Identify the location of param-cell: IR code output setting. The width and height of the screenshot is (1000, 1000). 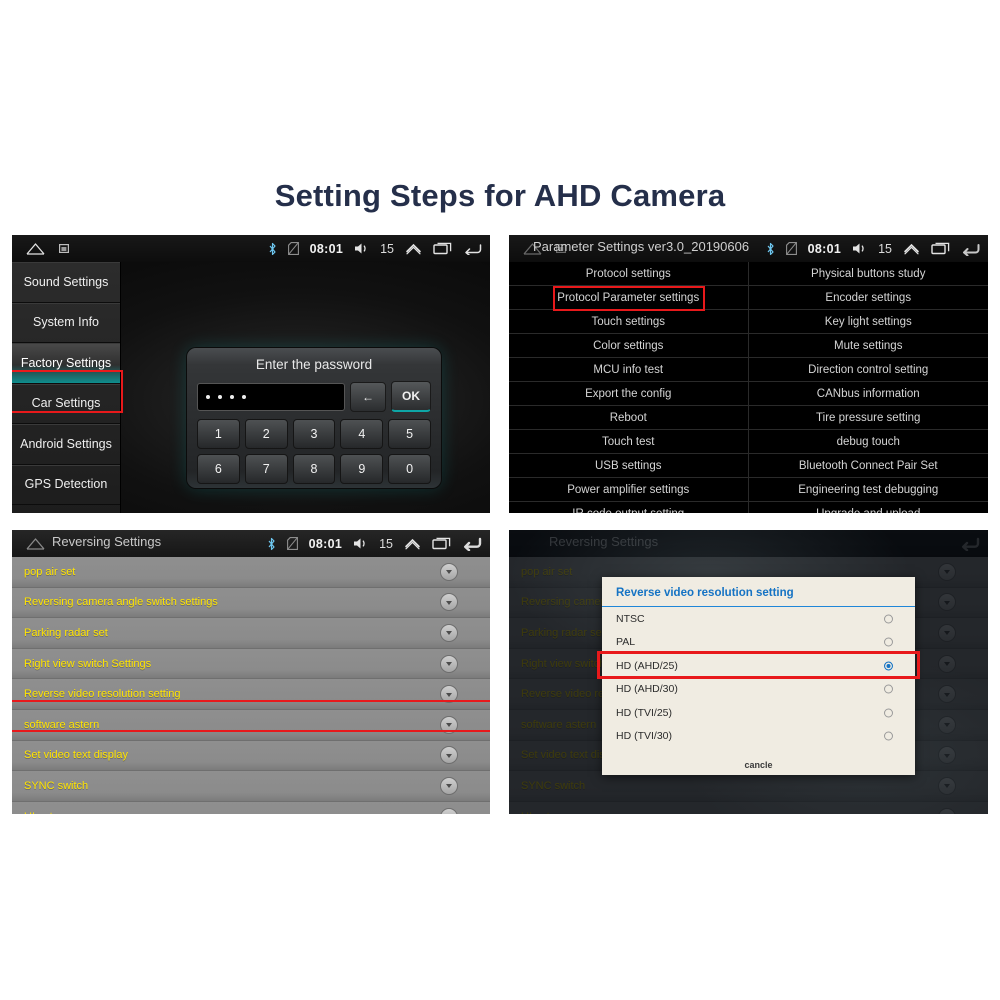
(629, 507).